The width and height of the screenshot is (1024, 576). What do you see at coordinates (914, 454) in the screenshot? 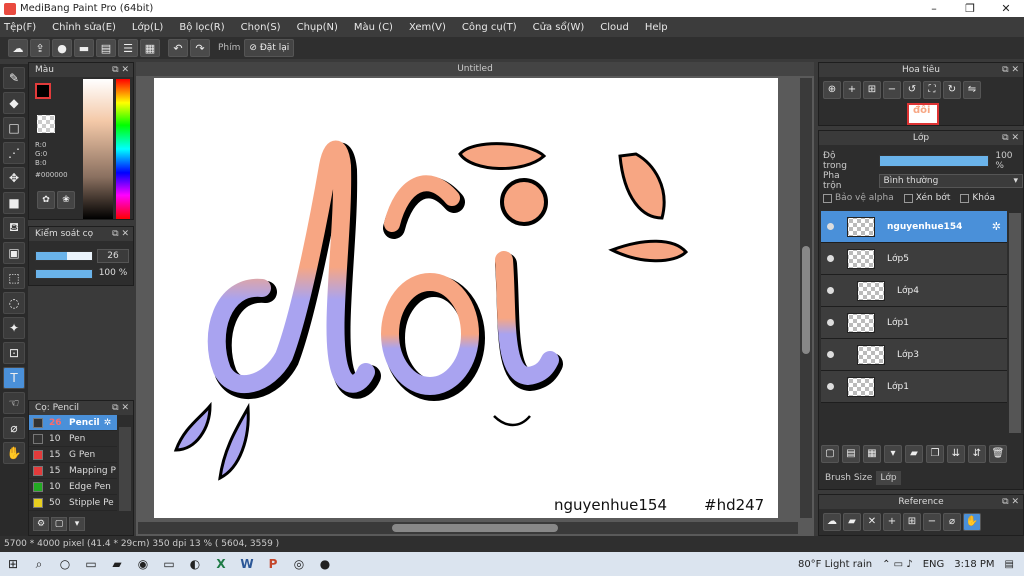
I see `folder-icon: ▰` at bounding box center [914, 454].